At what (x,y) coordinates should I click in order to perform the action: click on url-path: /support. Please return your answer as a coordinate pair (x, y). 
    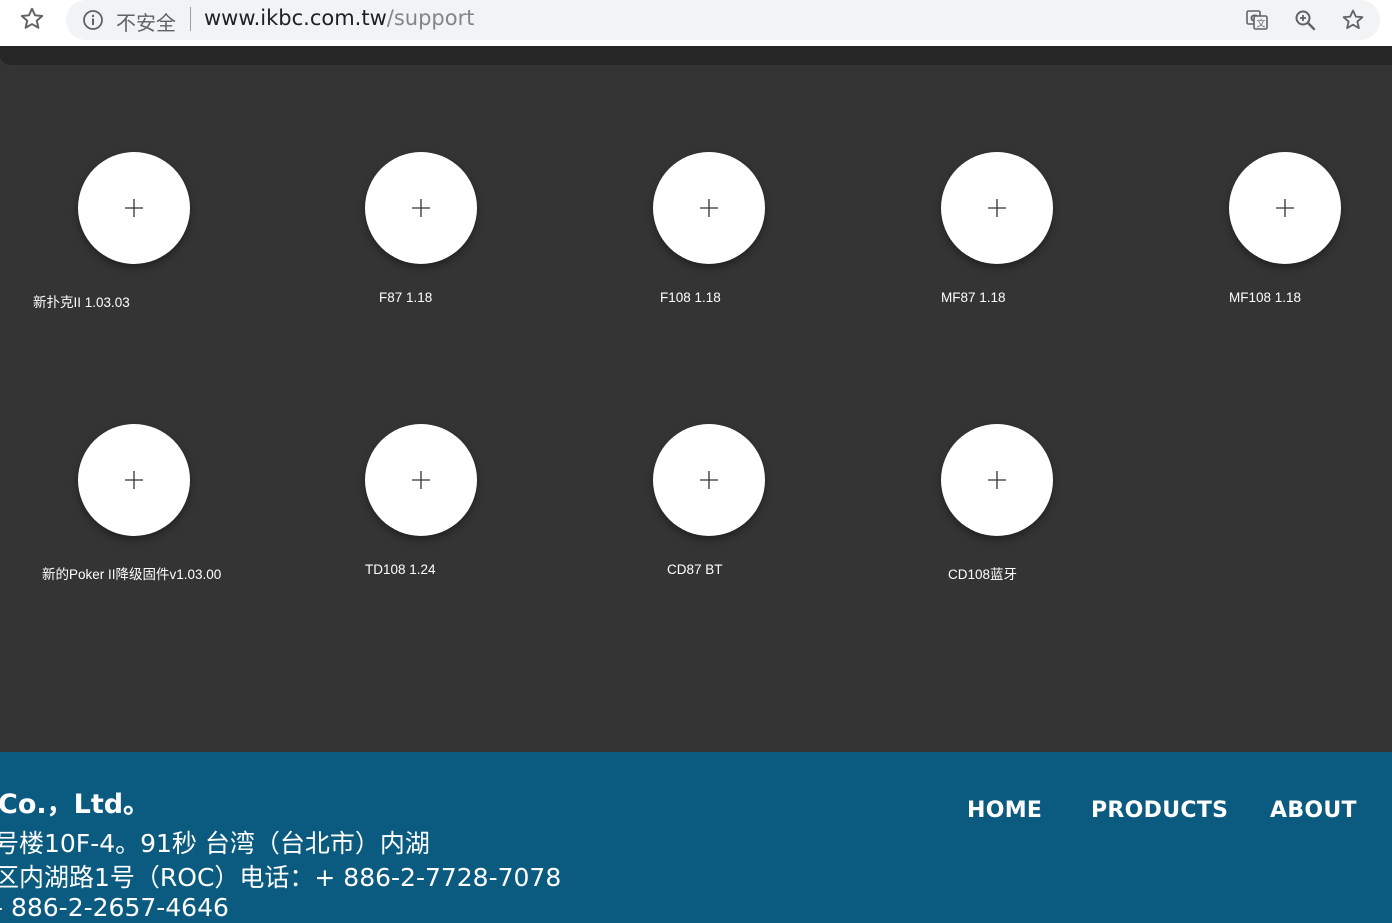
    Looking at the image, I should click on (430, 18).